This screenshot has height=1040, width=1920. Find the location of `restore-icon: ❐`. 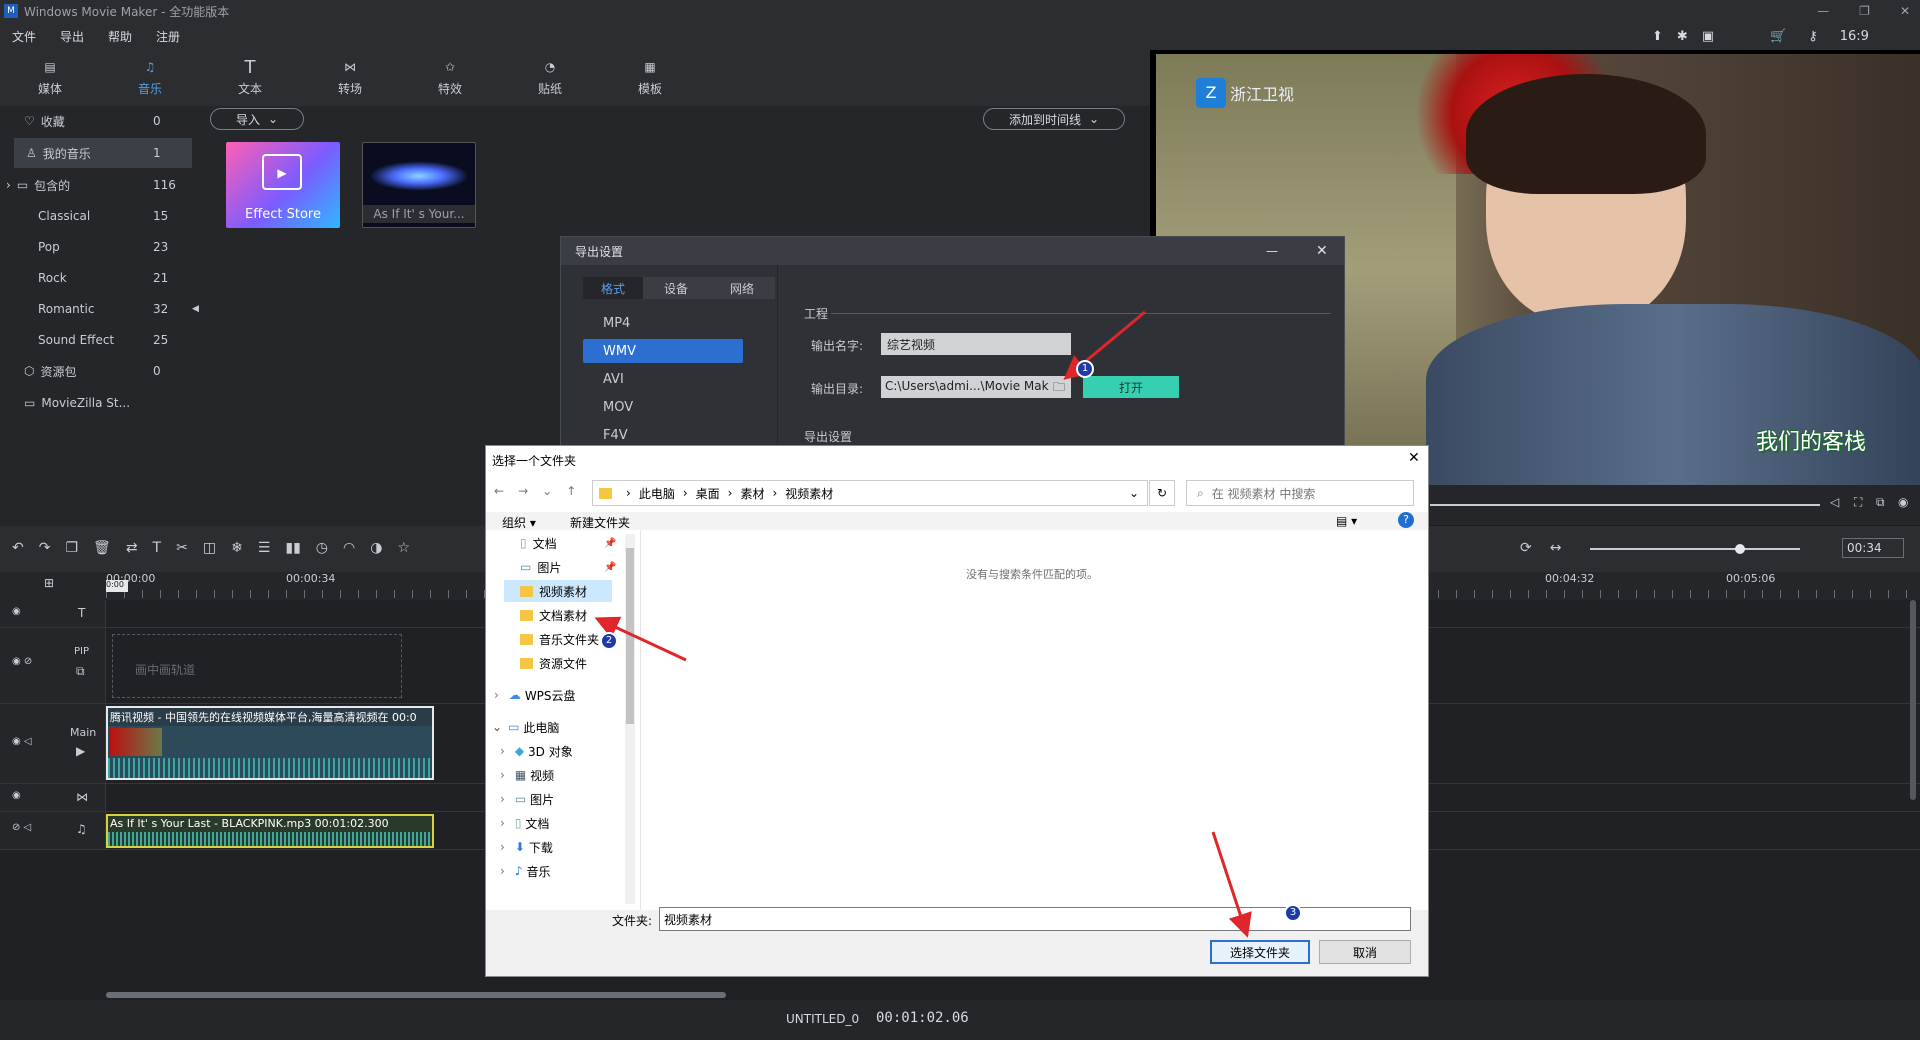

restore-icon: ❐ is located at coordinates (1864, 11).